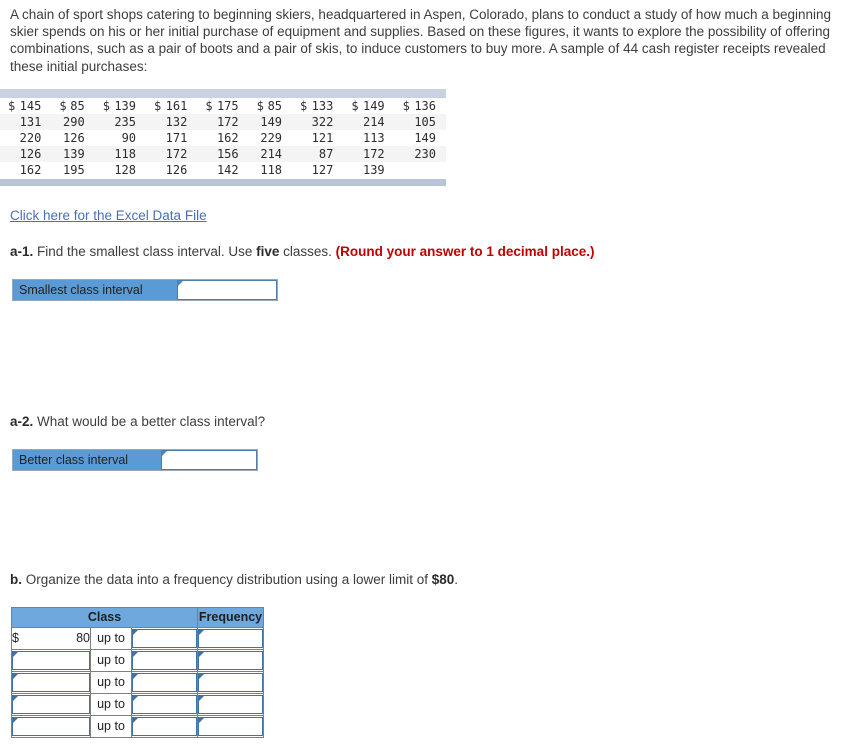  I want to click on data-row: $145 $85 $139 $161 $175 $85 $133 $149 $136, so click(223, 106).